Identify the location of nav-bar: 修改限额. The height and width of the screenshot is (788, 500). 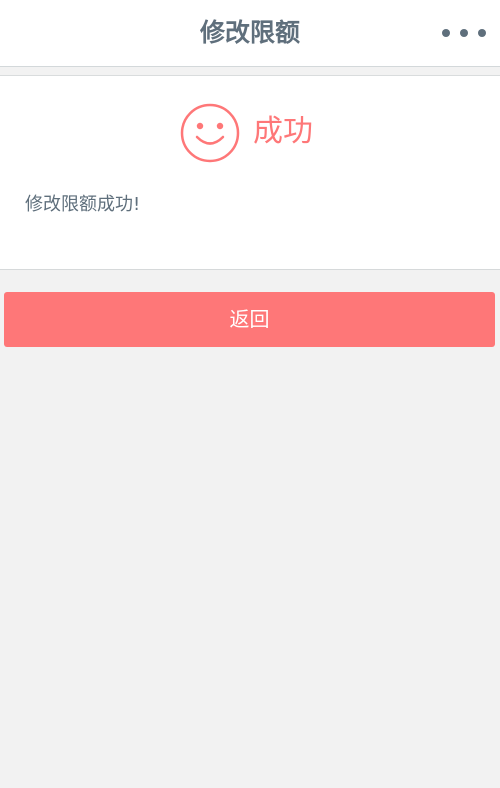
(250, 33).